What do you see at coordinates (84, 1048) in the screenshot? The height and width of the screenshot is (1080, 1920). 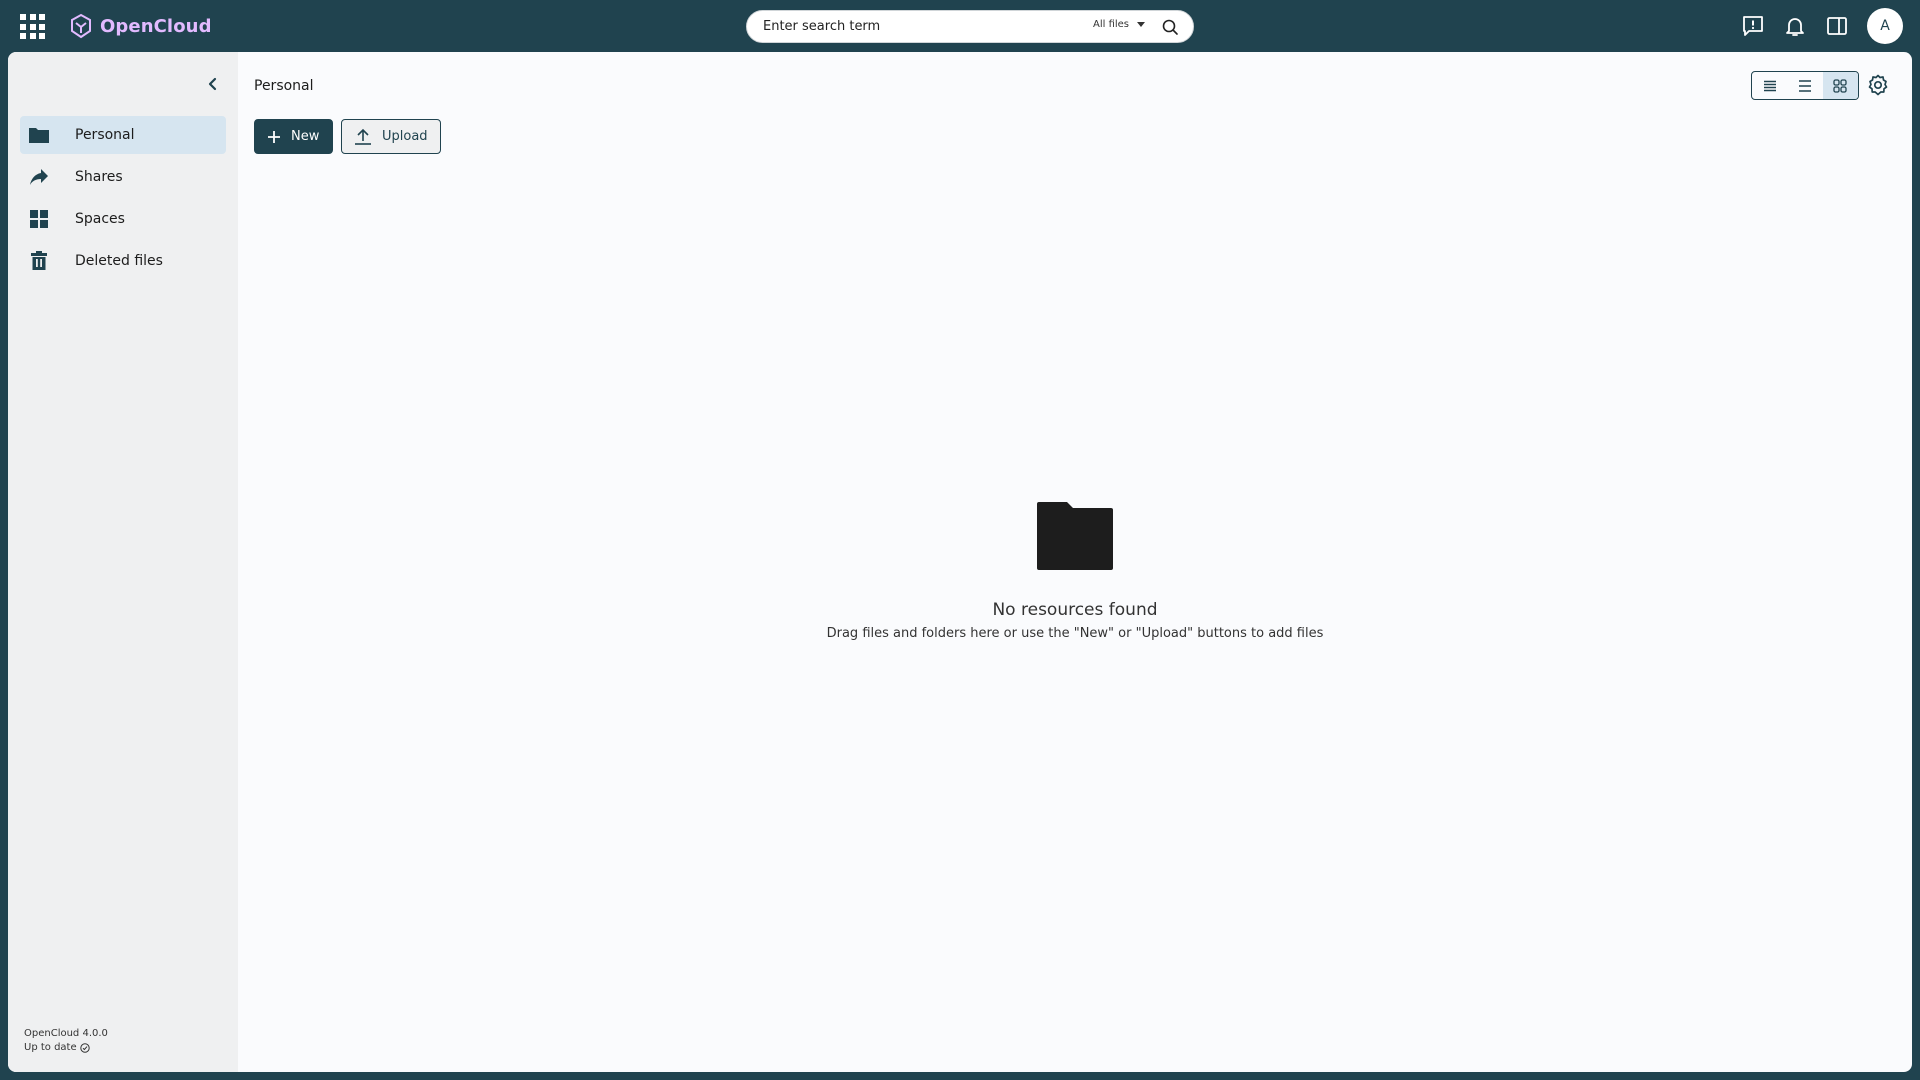 I see `check-circle-icon` at bounding box center [84, 1048].